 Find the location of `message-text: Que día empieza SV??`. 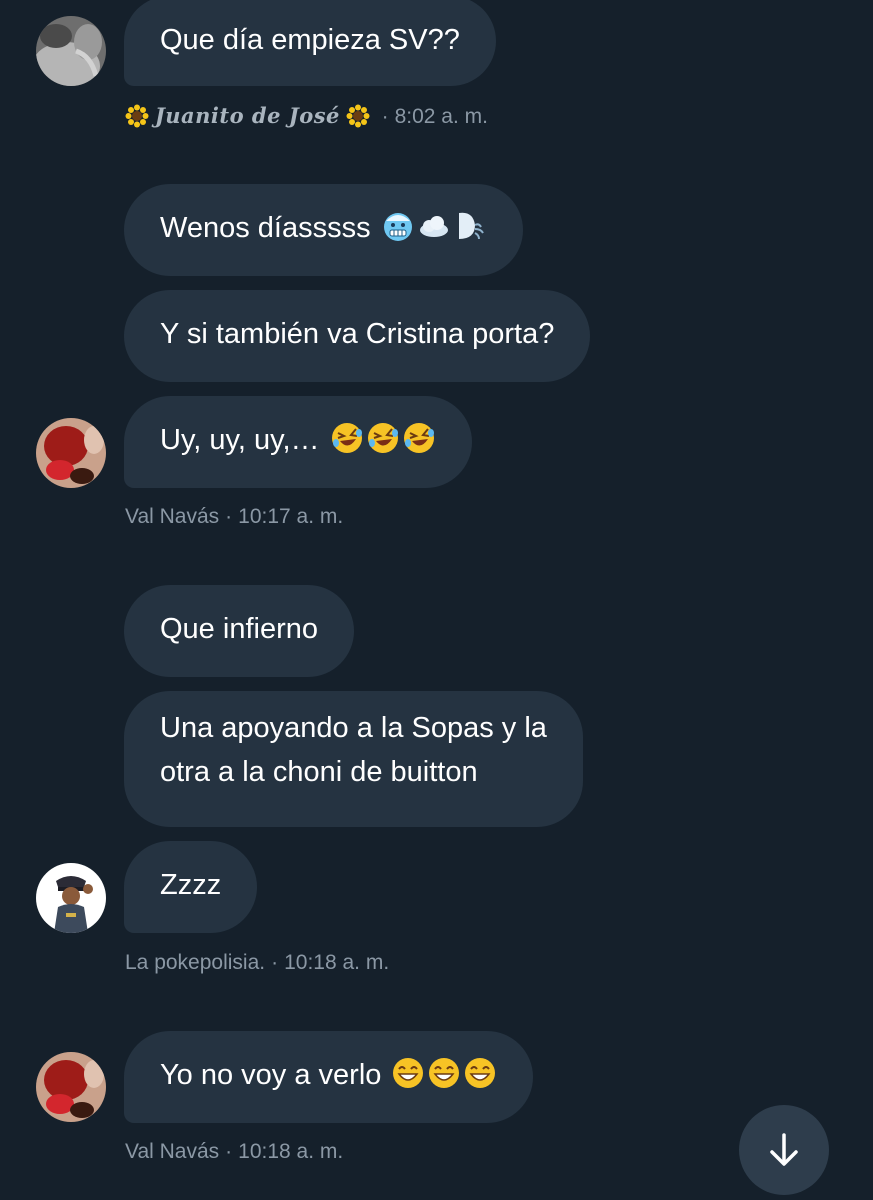

message-text: Que día empieza SV?? is located at coordinates (310, 40).